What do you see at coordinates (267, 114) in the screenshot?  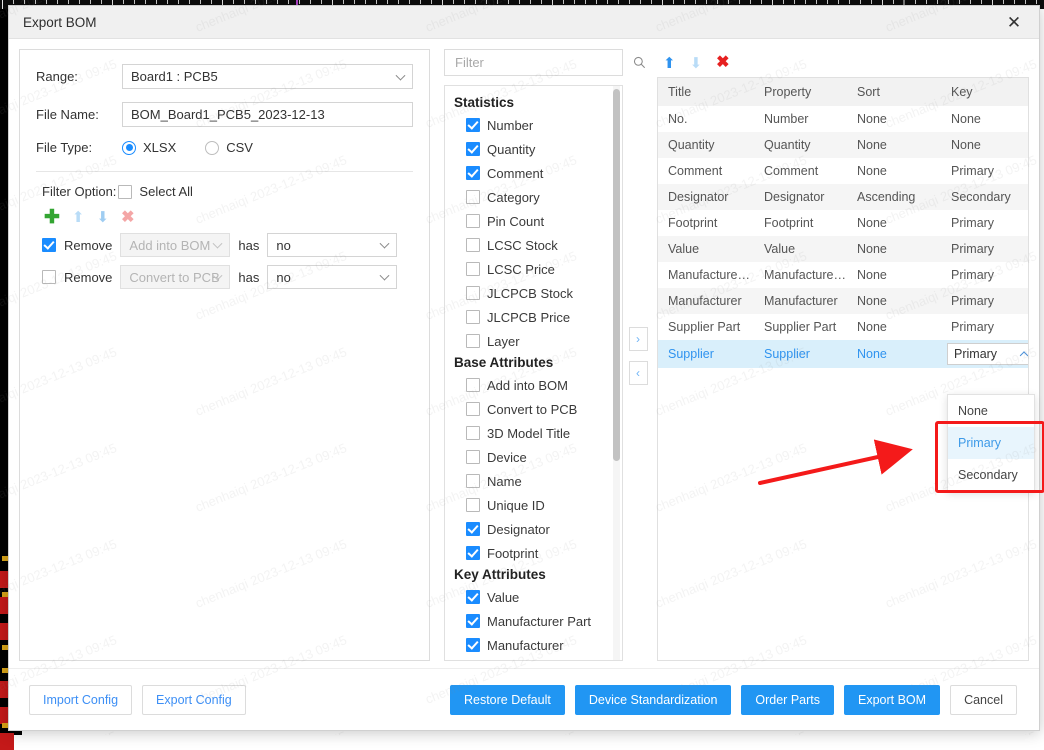 I see `filename-input: BOM_Board1_PCB5_2023-12-13` at bounding box center [267, 114].